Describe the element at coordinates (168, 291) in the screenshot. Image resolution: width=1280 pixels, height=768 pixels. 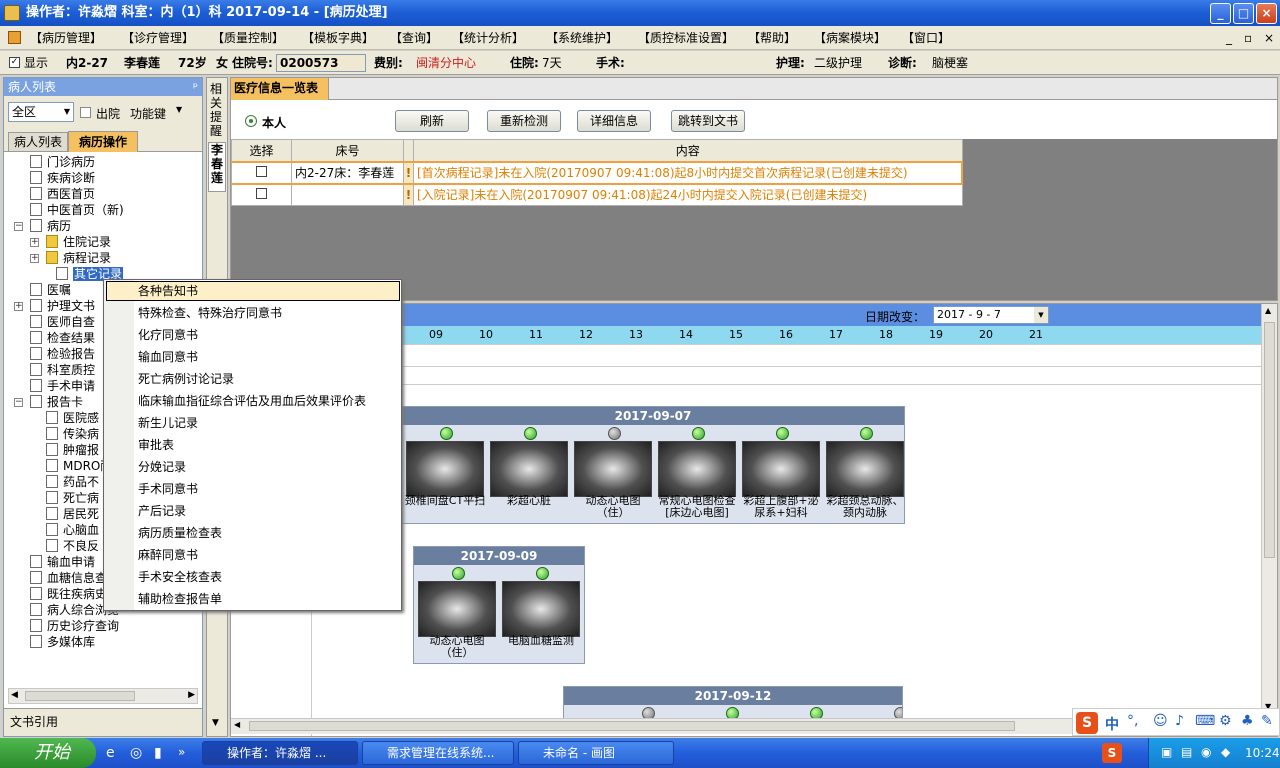
I see `menu-item: 各种告知书` at that location.